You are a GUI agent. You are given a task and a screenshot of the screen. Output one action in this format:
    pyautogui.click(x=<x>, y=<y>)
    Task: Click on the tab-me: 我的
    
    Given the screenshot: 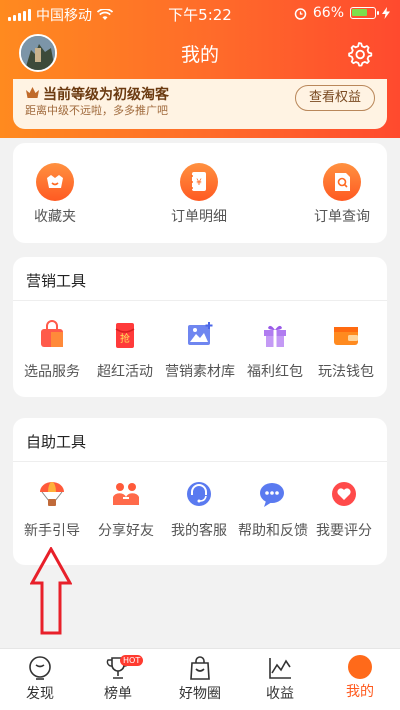 What is the action you would take?
    pyautogui.click(x=360, y=678)
    